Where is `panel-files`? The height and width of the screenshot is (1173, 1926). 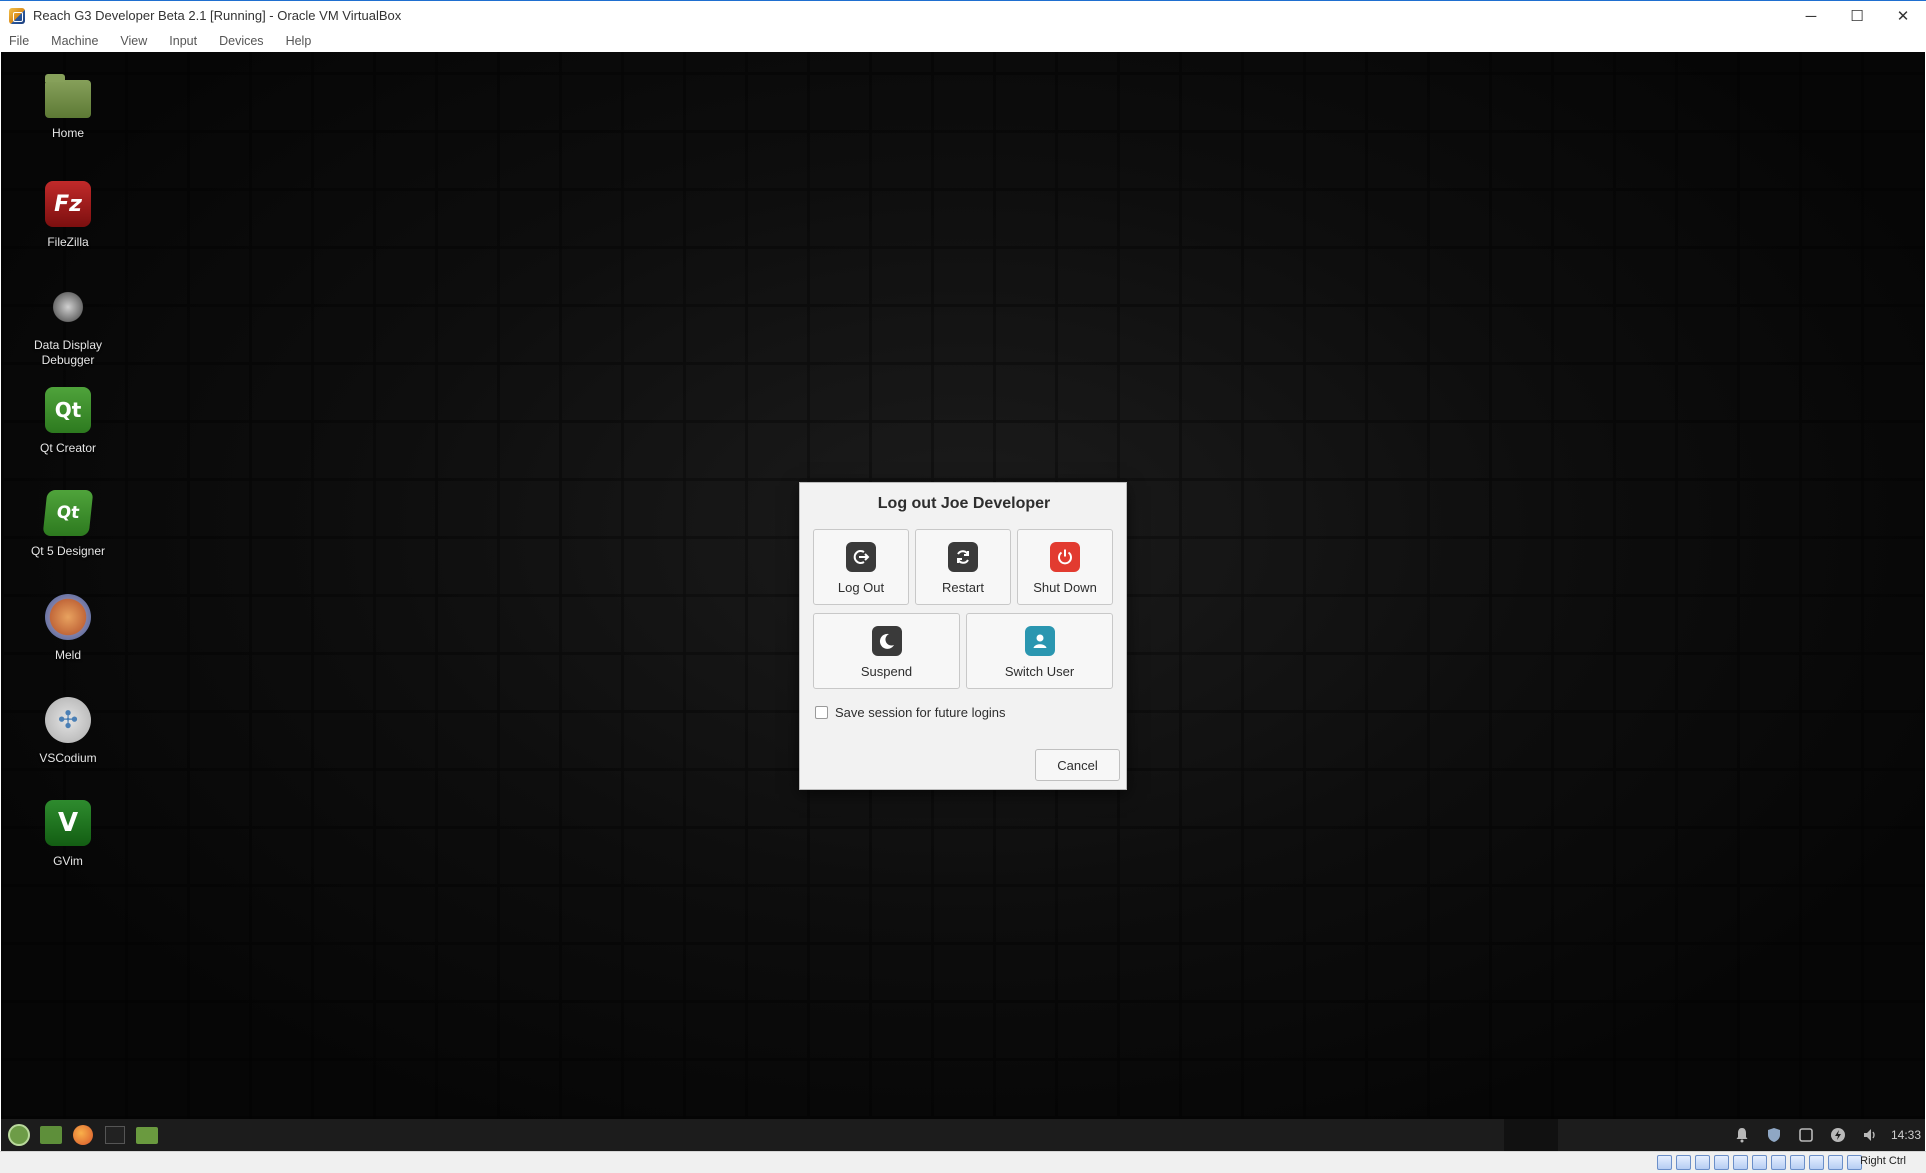 panel-files is located at coordinates (147, 1135).